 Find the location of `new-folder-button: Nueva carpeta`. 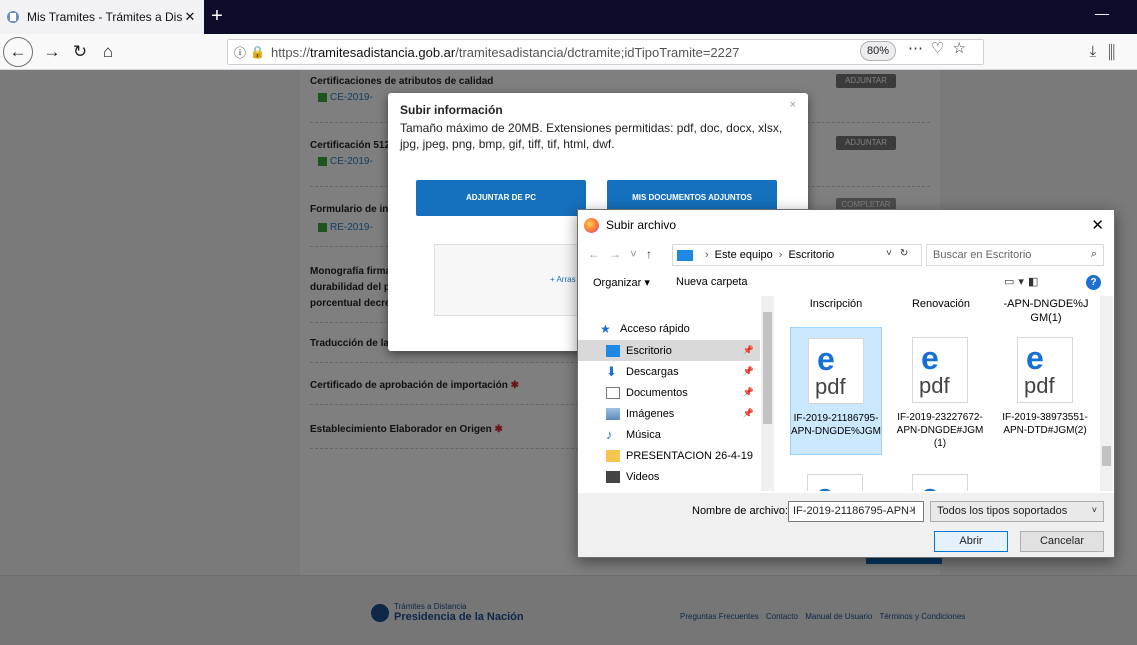

new-folder-button: Nueva carpeta is located at coordinates (712, 282).